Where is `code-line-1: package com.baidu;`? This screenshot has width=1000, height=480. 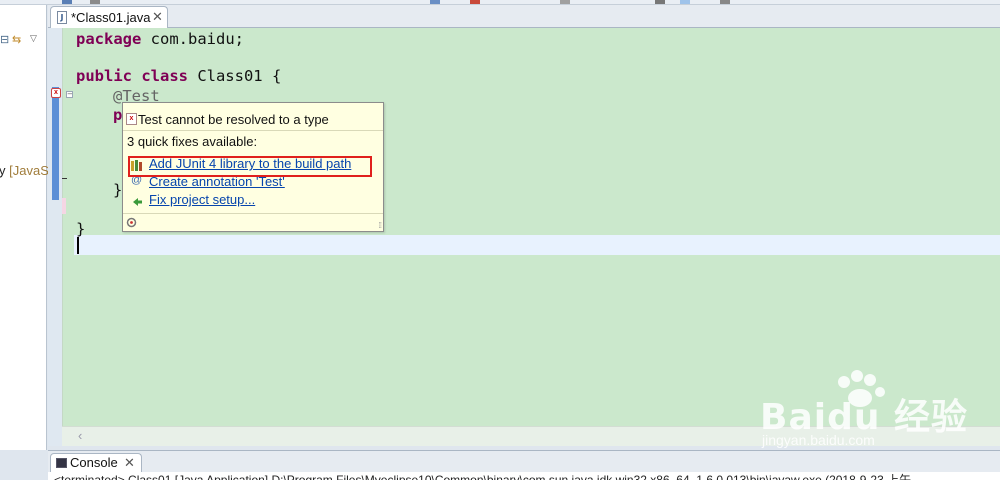
code-line-1: package com.baidu; is located at coordinates (160, 39).